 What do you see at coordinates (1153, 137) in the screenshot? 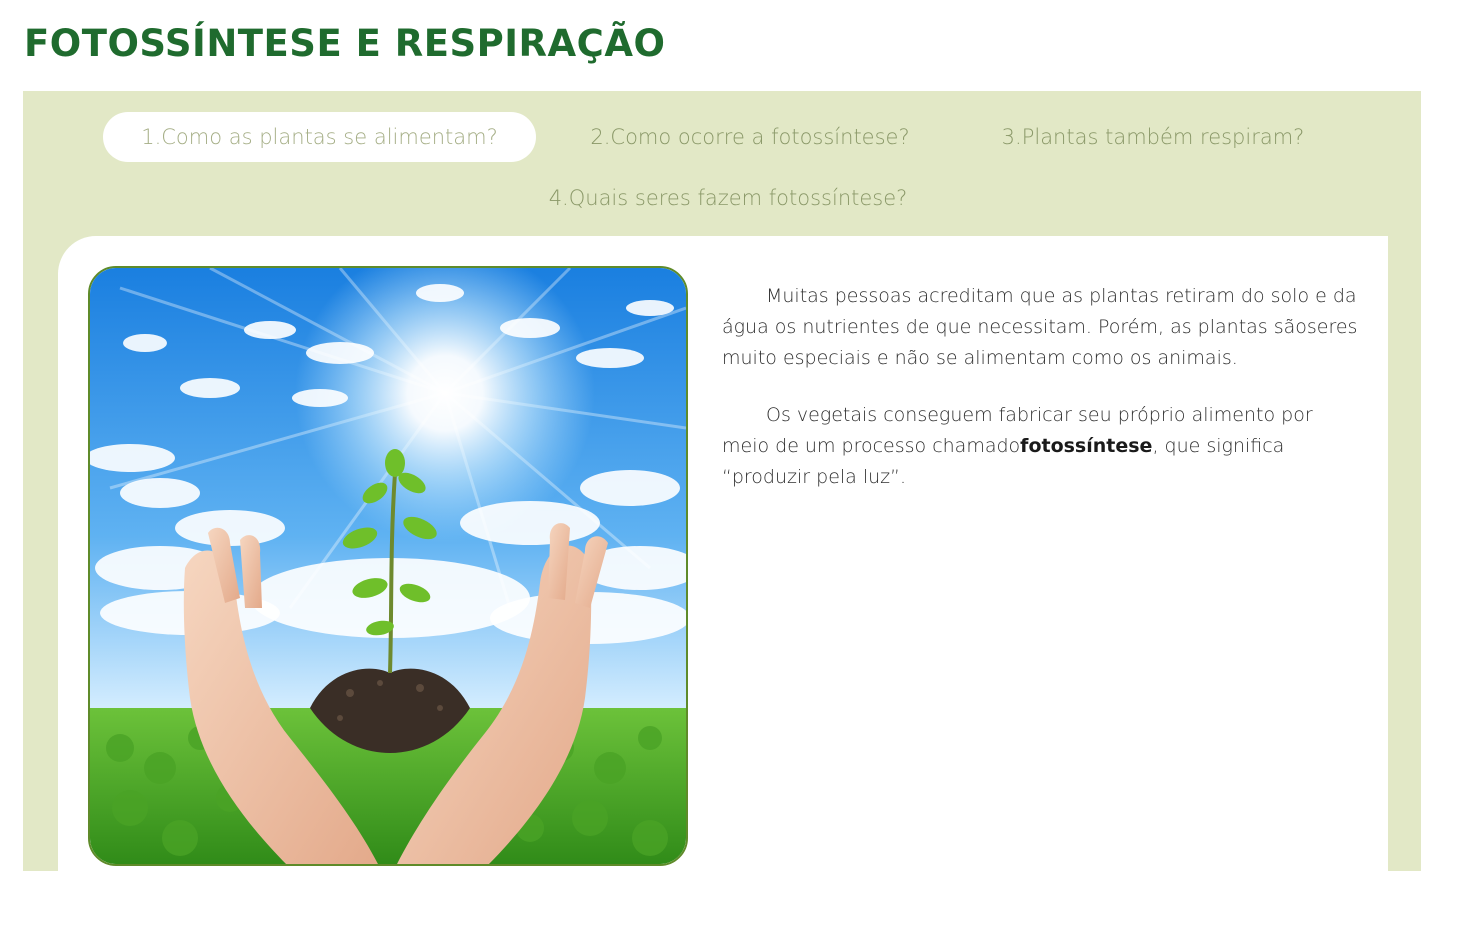
I see `tab-plants-breathe: 3.Plantas também respiram?` at bounding box center [1153, 137].